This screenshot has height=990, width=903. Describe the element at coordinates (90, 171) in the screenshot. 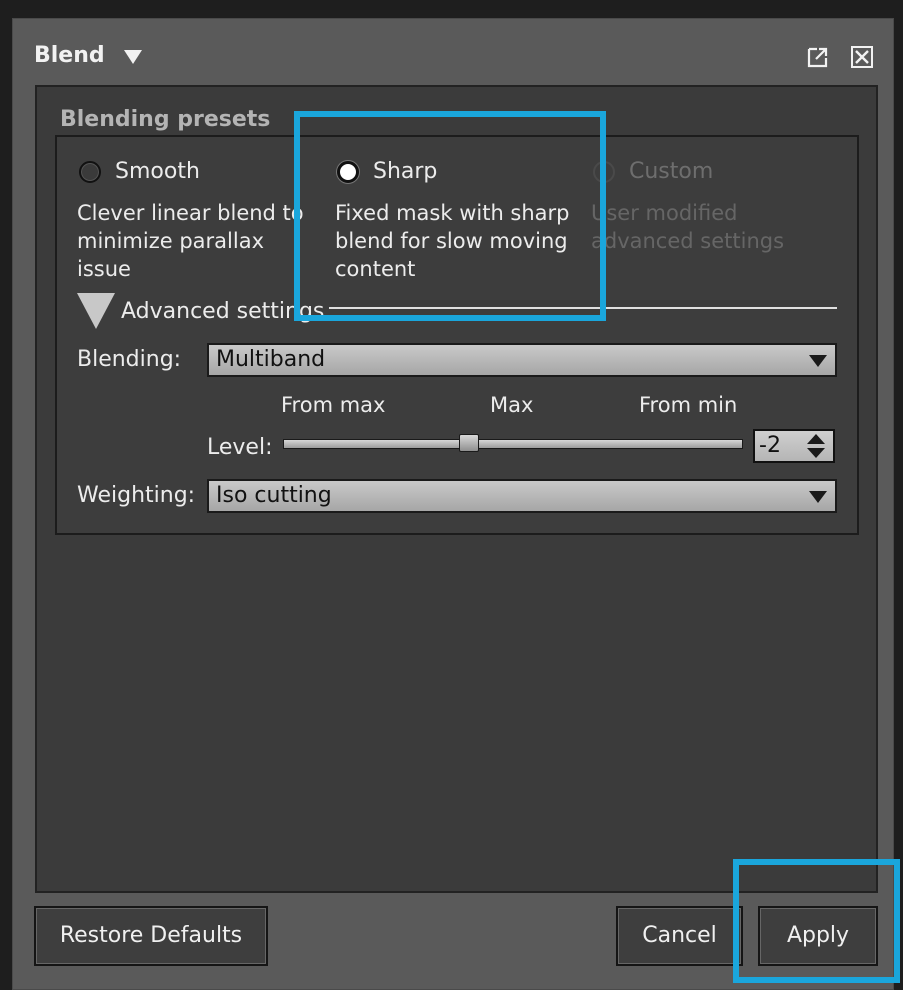

I see `smooth-radio` at that location.